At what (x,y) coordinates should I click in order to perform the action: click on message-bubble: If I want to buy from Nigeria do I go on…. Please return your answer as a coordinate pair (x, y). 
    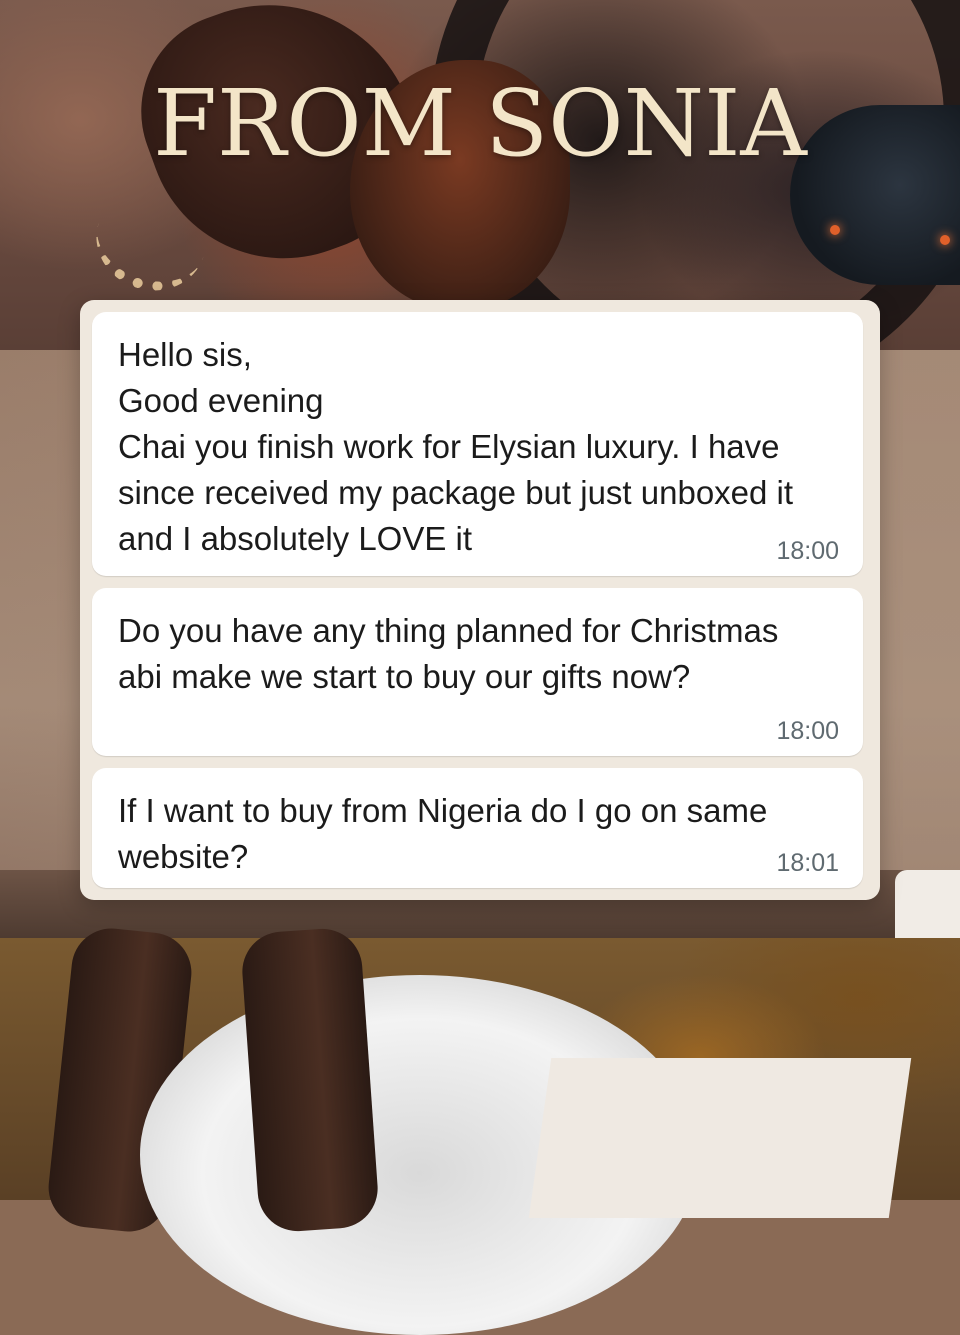
    Looking at the image, I should click on (477, 828).